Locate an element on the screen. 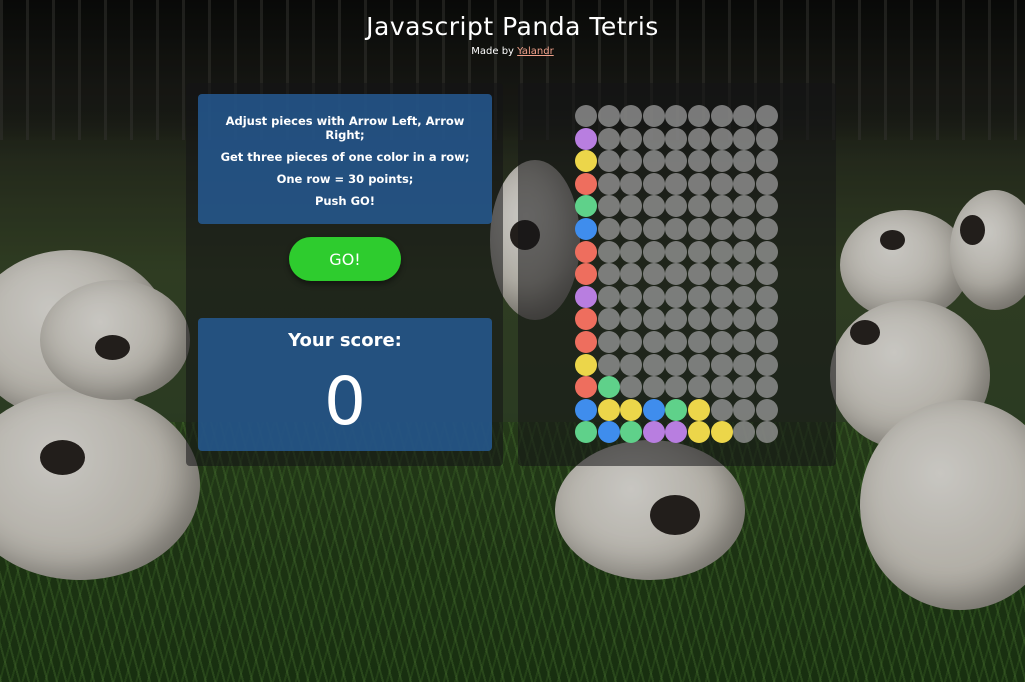  author-link: Yalandr is located at coordinates (535, 51).